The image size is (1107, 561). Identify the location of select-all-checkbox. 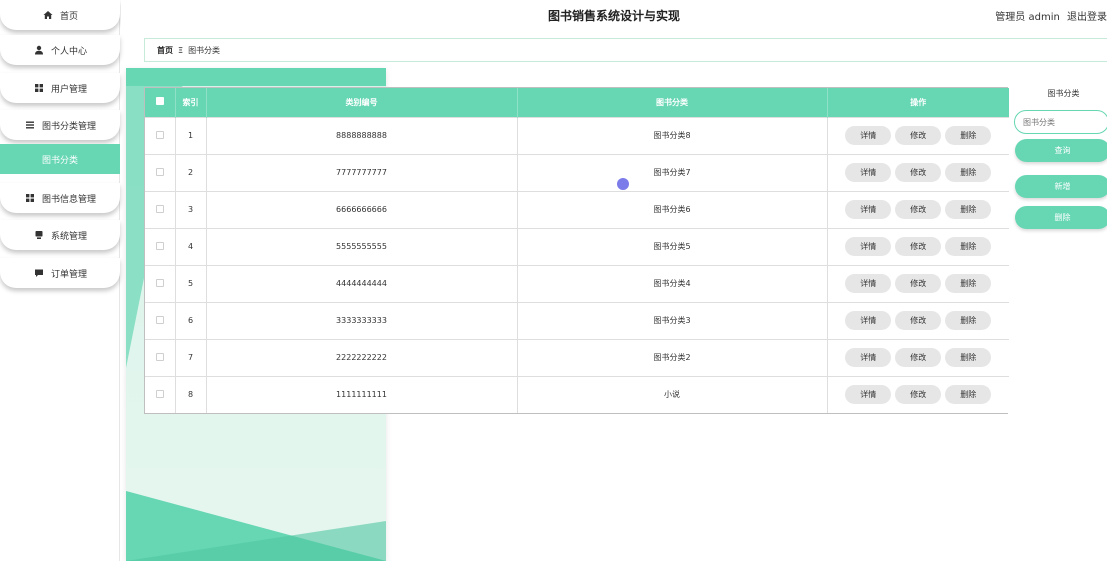
(159, 101).